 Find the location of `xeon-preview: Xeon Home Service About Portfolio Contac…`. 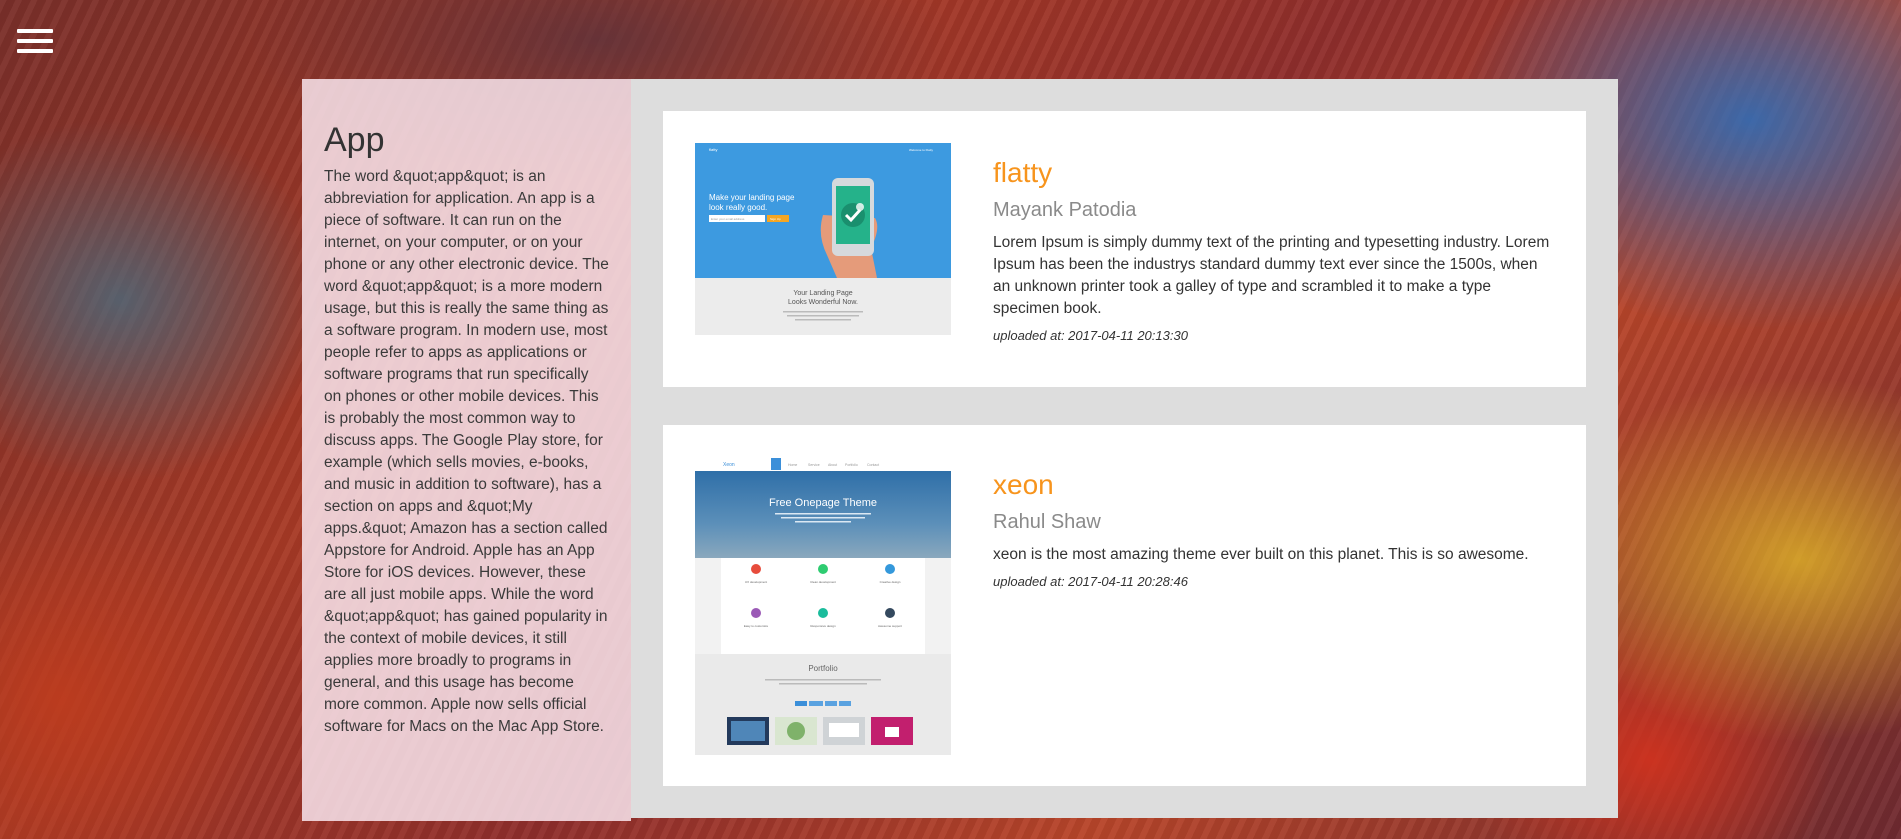

xeon-preview: Xeon Home Service About Portfolio Contac… is located at coordinates (823, 606).